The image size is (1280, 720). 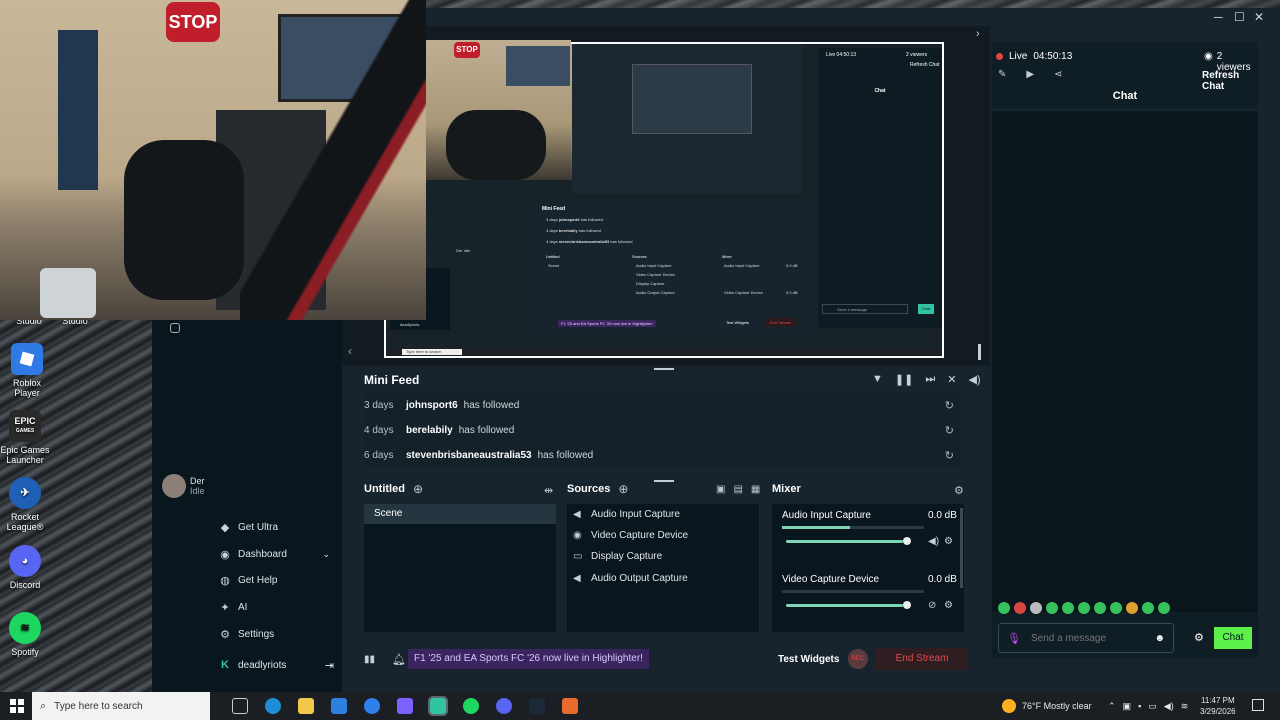 I want to click on spotify-taskbar-icon, so click(x=471, y=706).